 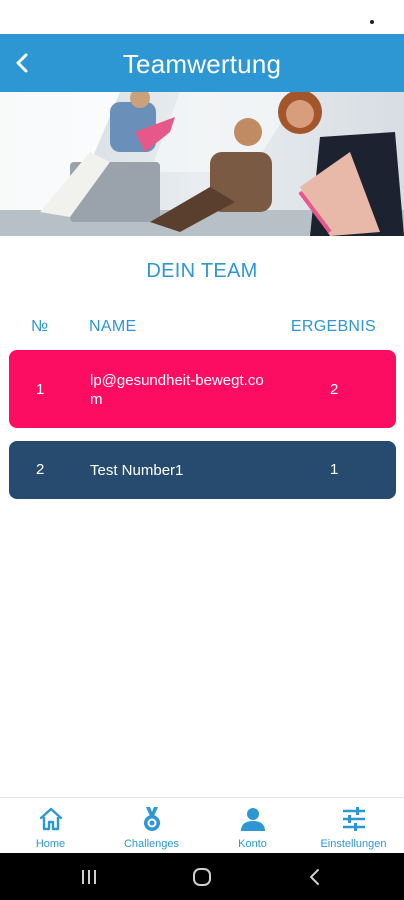 I want to click on home-system-button, so click(x=202, y=876).